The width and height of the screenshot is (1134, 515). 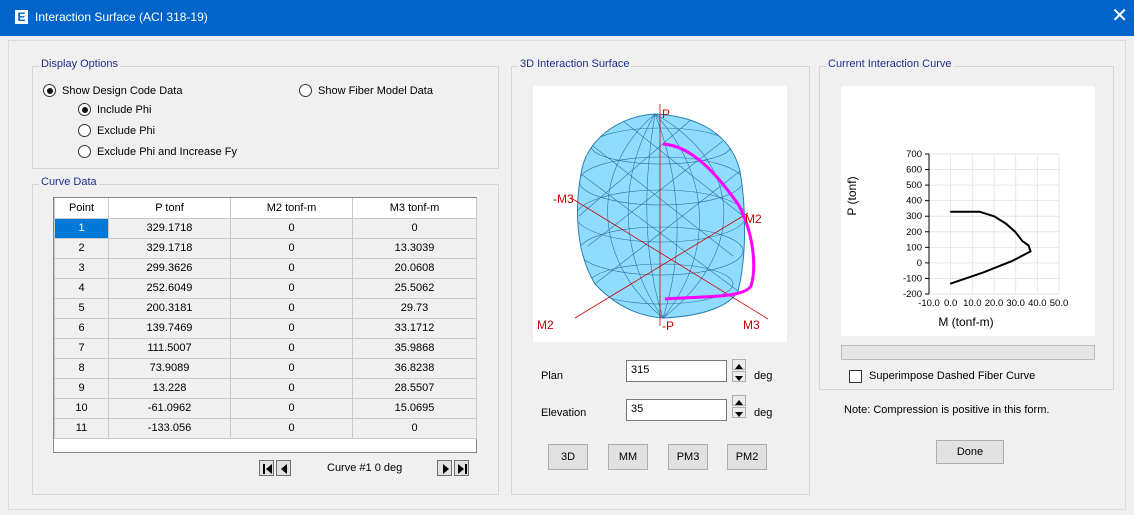 What do you see at coordinates (169, 328) in the screenshot?
I see `cell-p: 139.7469` at bounding box center [169, 328].